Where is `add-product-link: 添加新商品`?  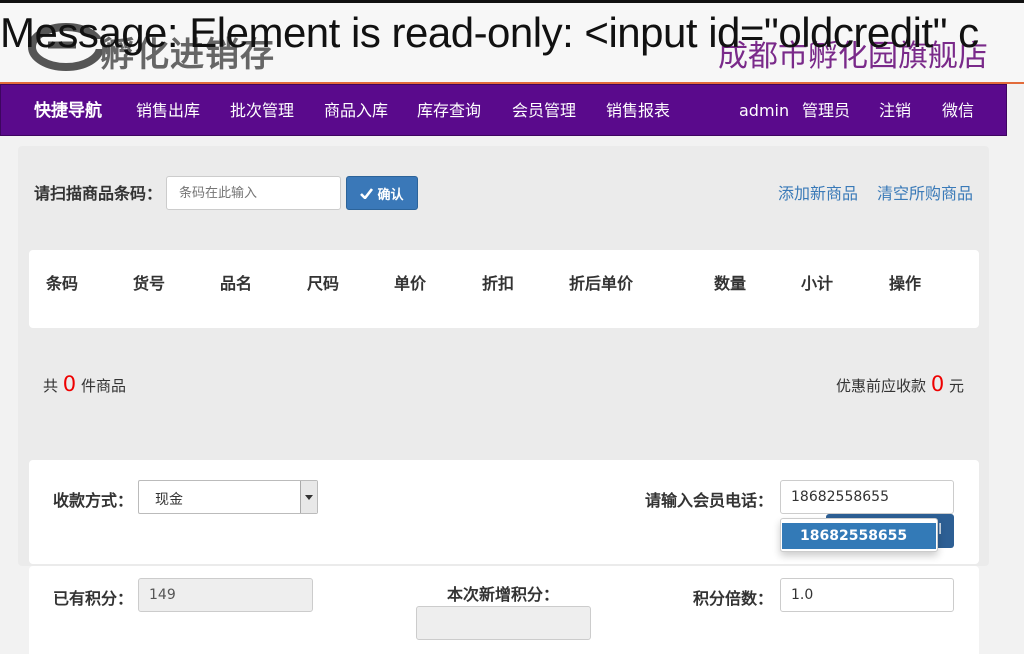 add-product-link: 添加新商品 is located at coordinates (818, 192).